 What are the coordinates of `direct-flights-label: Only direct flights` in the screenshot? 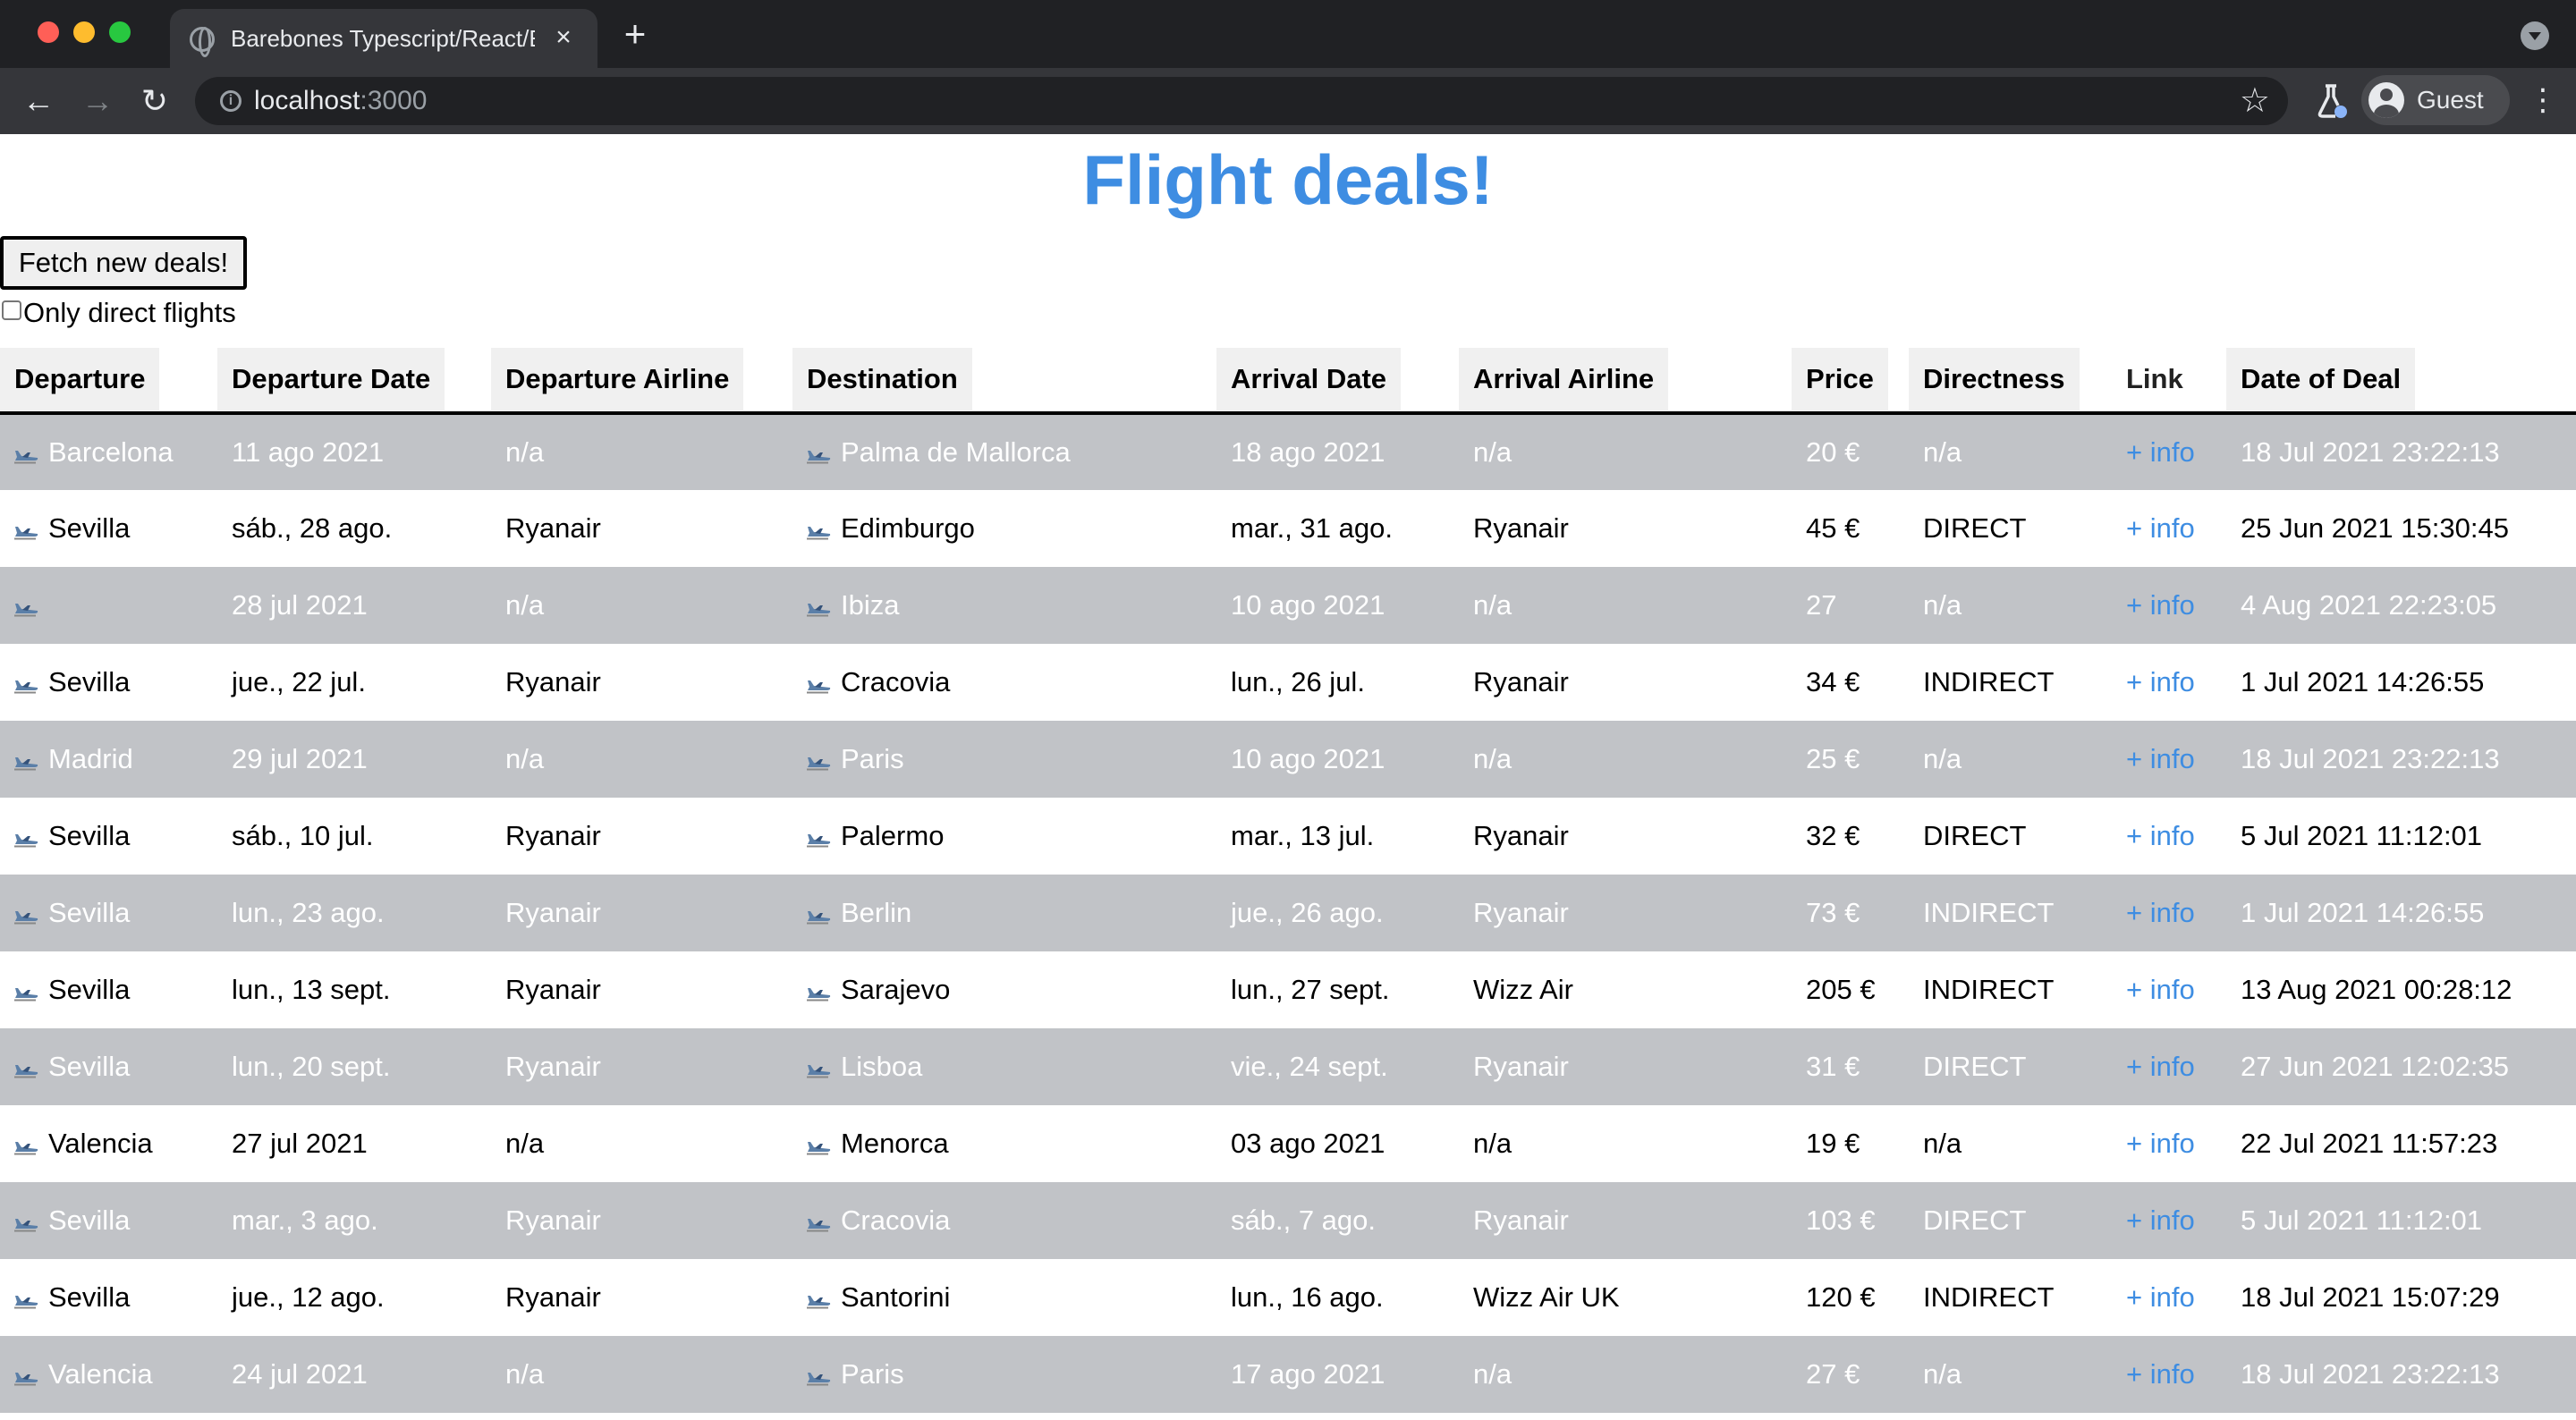 It's located at (129, 313).